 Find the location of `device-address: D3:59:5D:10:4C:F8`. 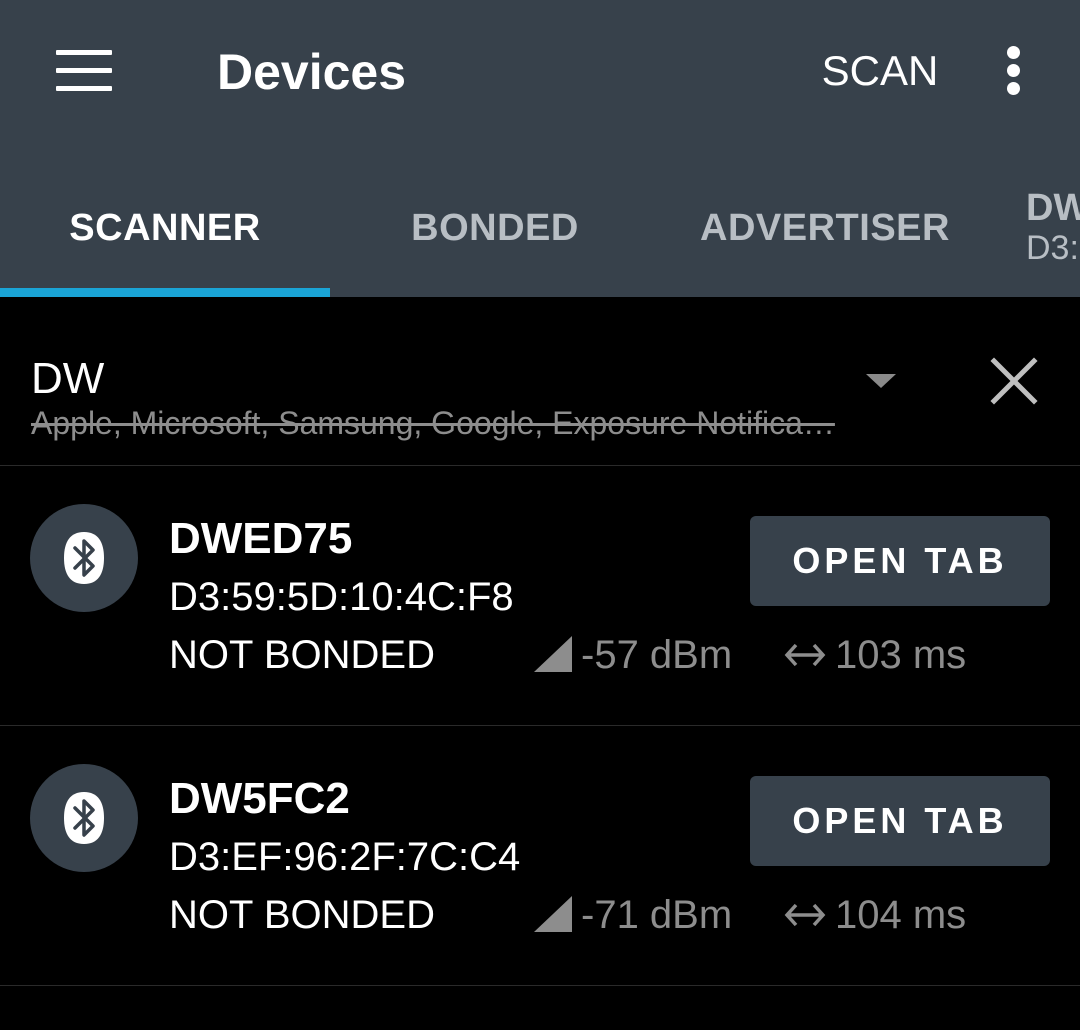

device-address: D3:59:5D:10:4C:F8 is located at coordinates (341, 597).